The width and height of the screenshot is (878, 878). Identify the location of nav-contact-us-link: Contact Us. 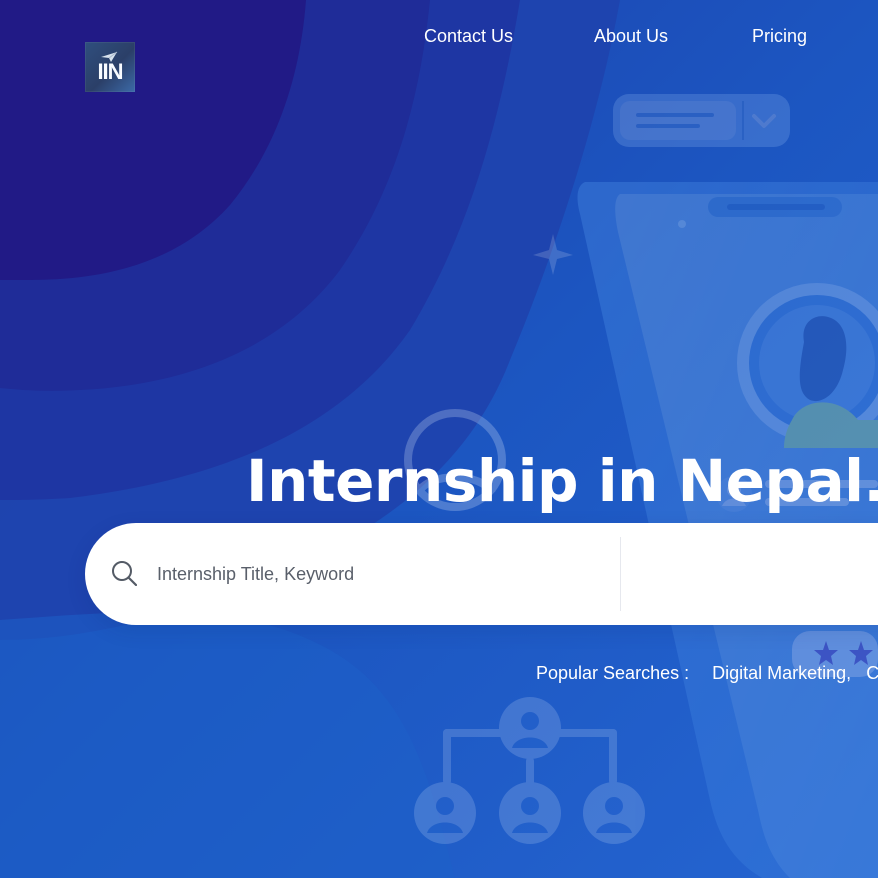
(468, 36).